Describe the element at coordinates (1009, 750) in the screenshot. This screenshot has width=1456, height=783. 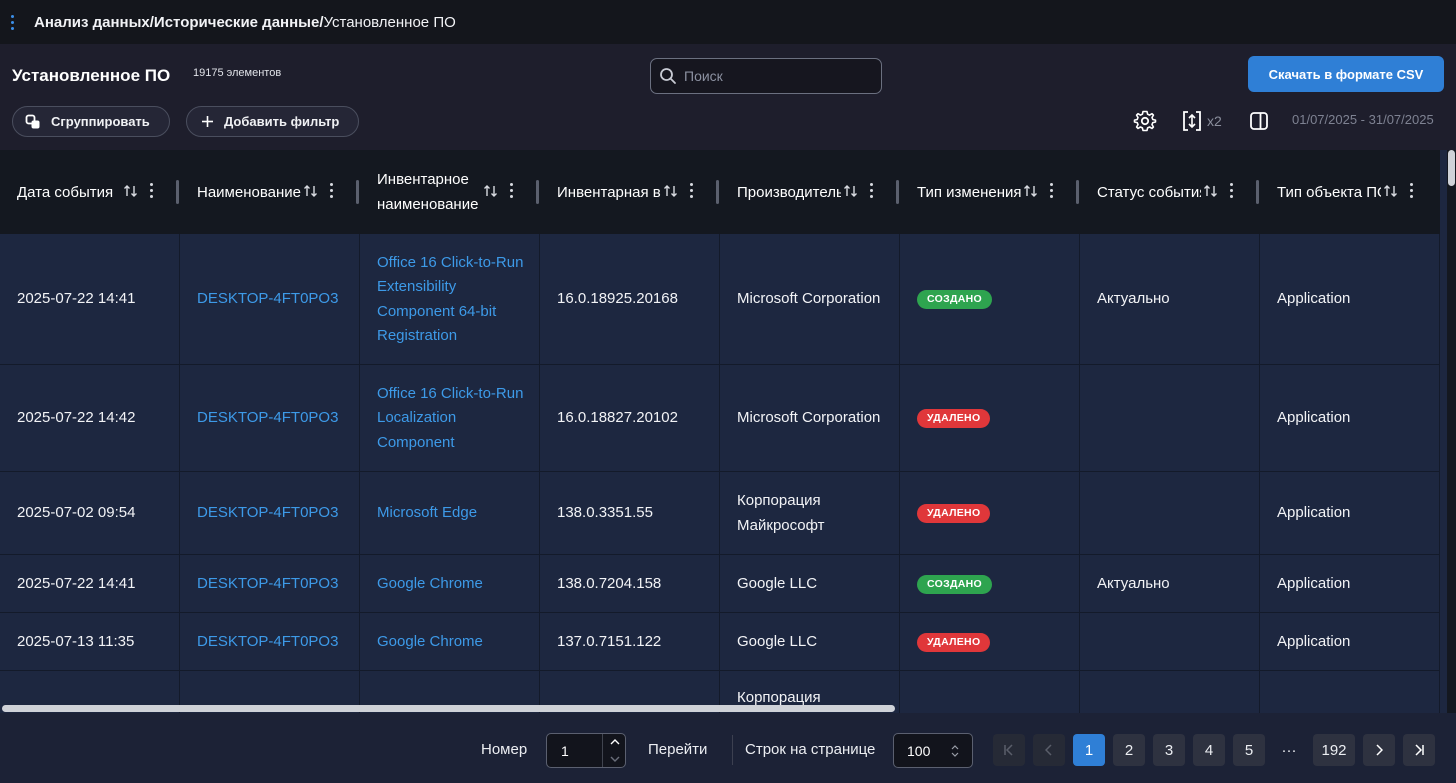
I see `first-page-button` at that location.